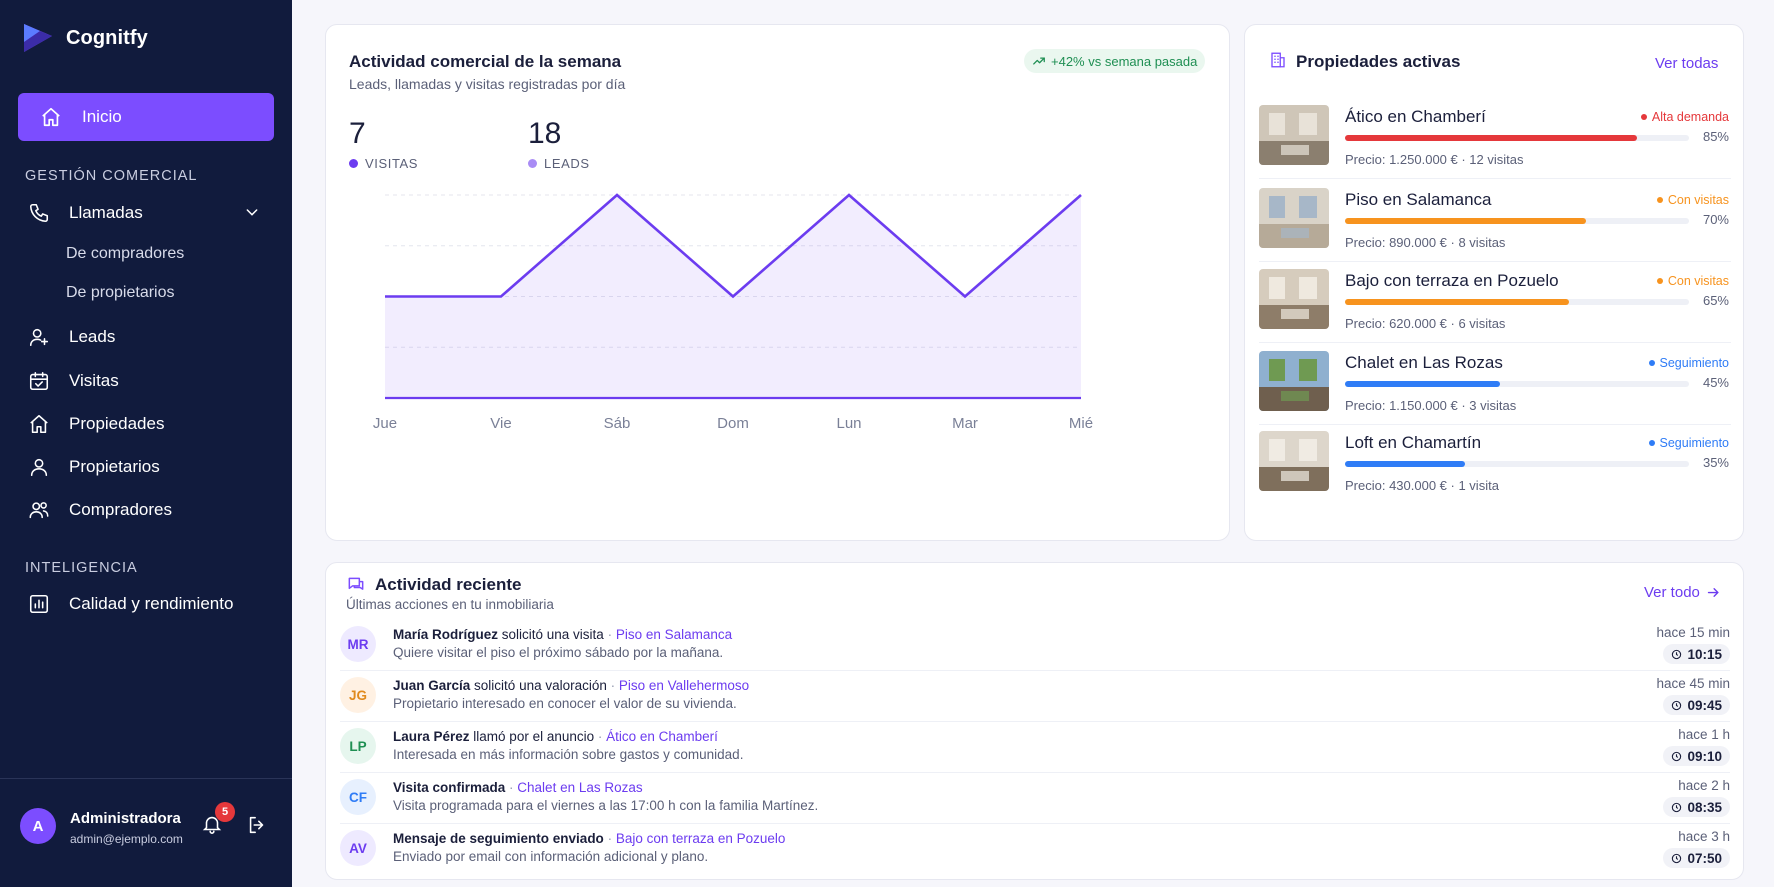  I want to click on bar-chart-icon, so click(39, 604).